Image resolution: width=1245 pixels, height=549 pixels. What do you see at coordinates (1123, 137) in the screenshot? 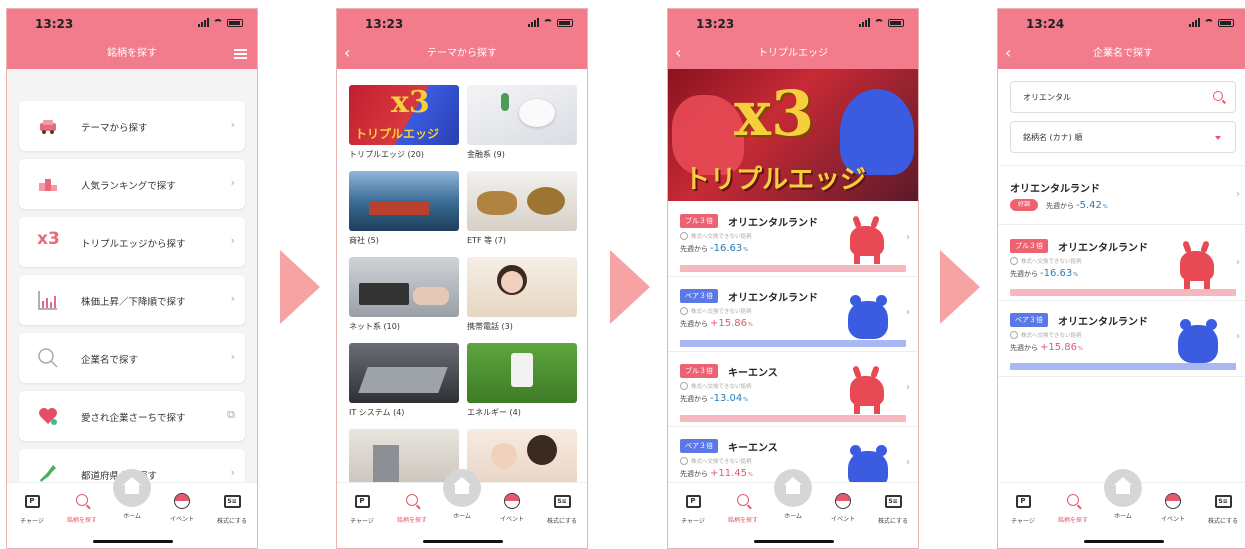
I see `sort-select: 銘柄名 (カナ) 順` at bounding box center [1123, 137].